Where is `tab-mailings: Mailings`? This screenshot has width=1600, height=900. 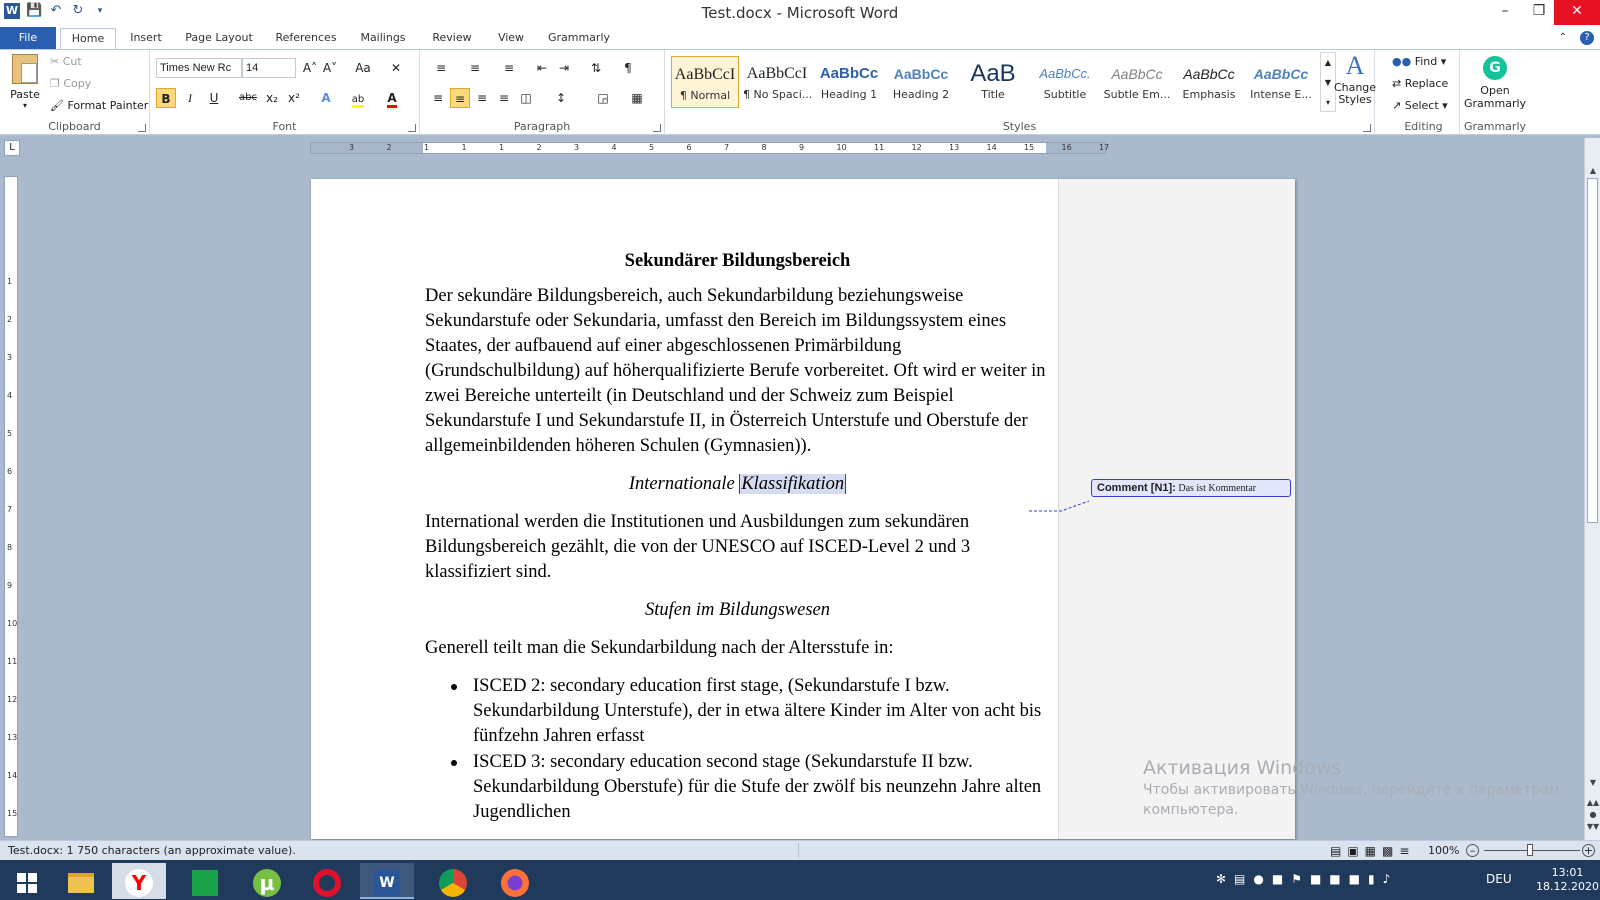
tab-mailings: Mailings is located at coordinates (383, 38).